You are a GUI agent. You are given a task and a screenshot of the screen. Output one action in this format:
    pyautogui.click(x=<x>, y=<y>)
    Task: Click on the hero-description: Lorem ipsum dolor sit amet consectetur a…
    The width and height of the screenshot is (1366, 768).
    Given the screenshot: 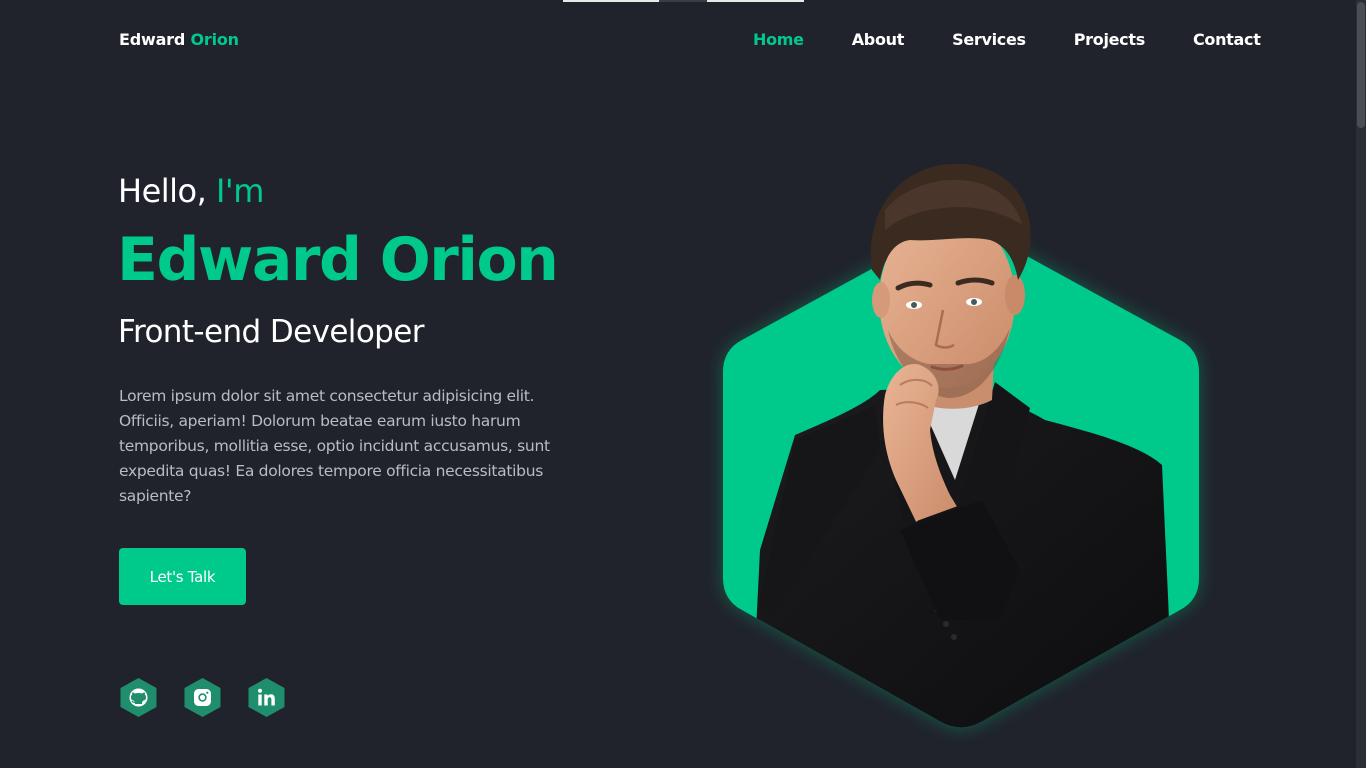 What is the action you would take?
    pyautogui.click(x=334, y=446)
    